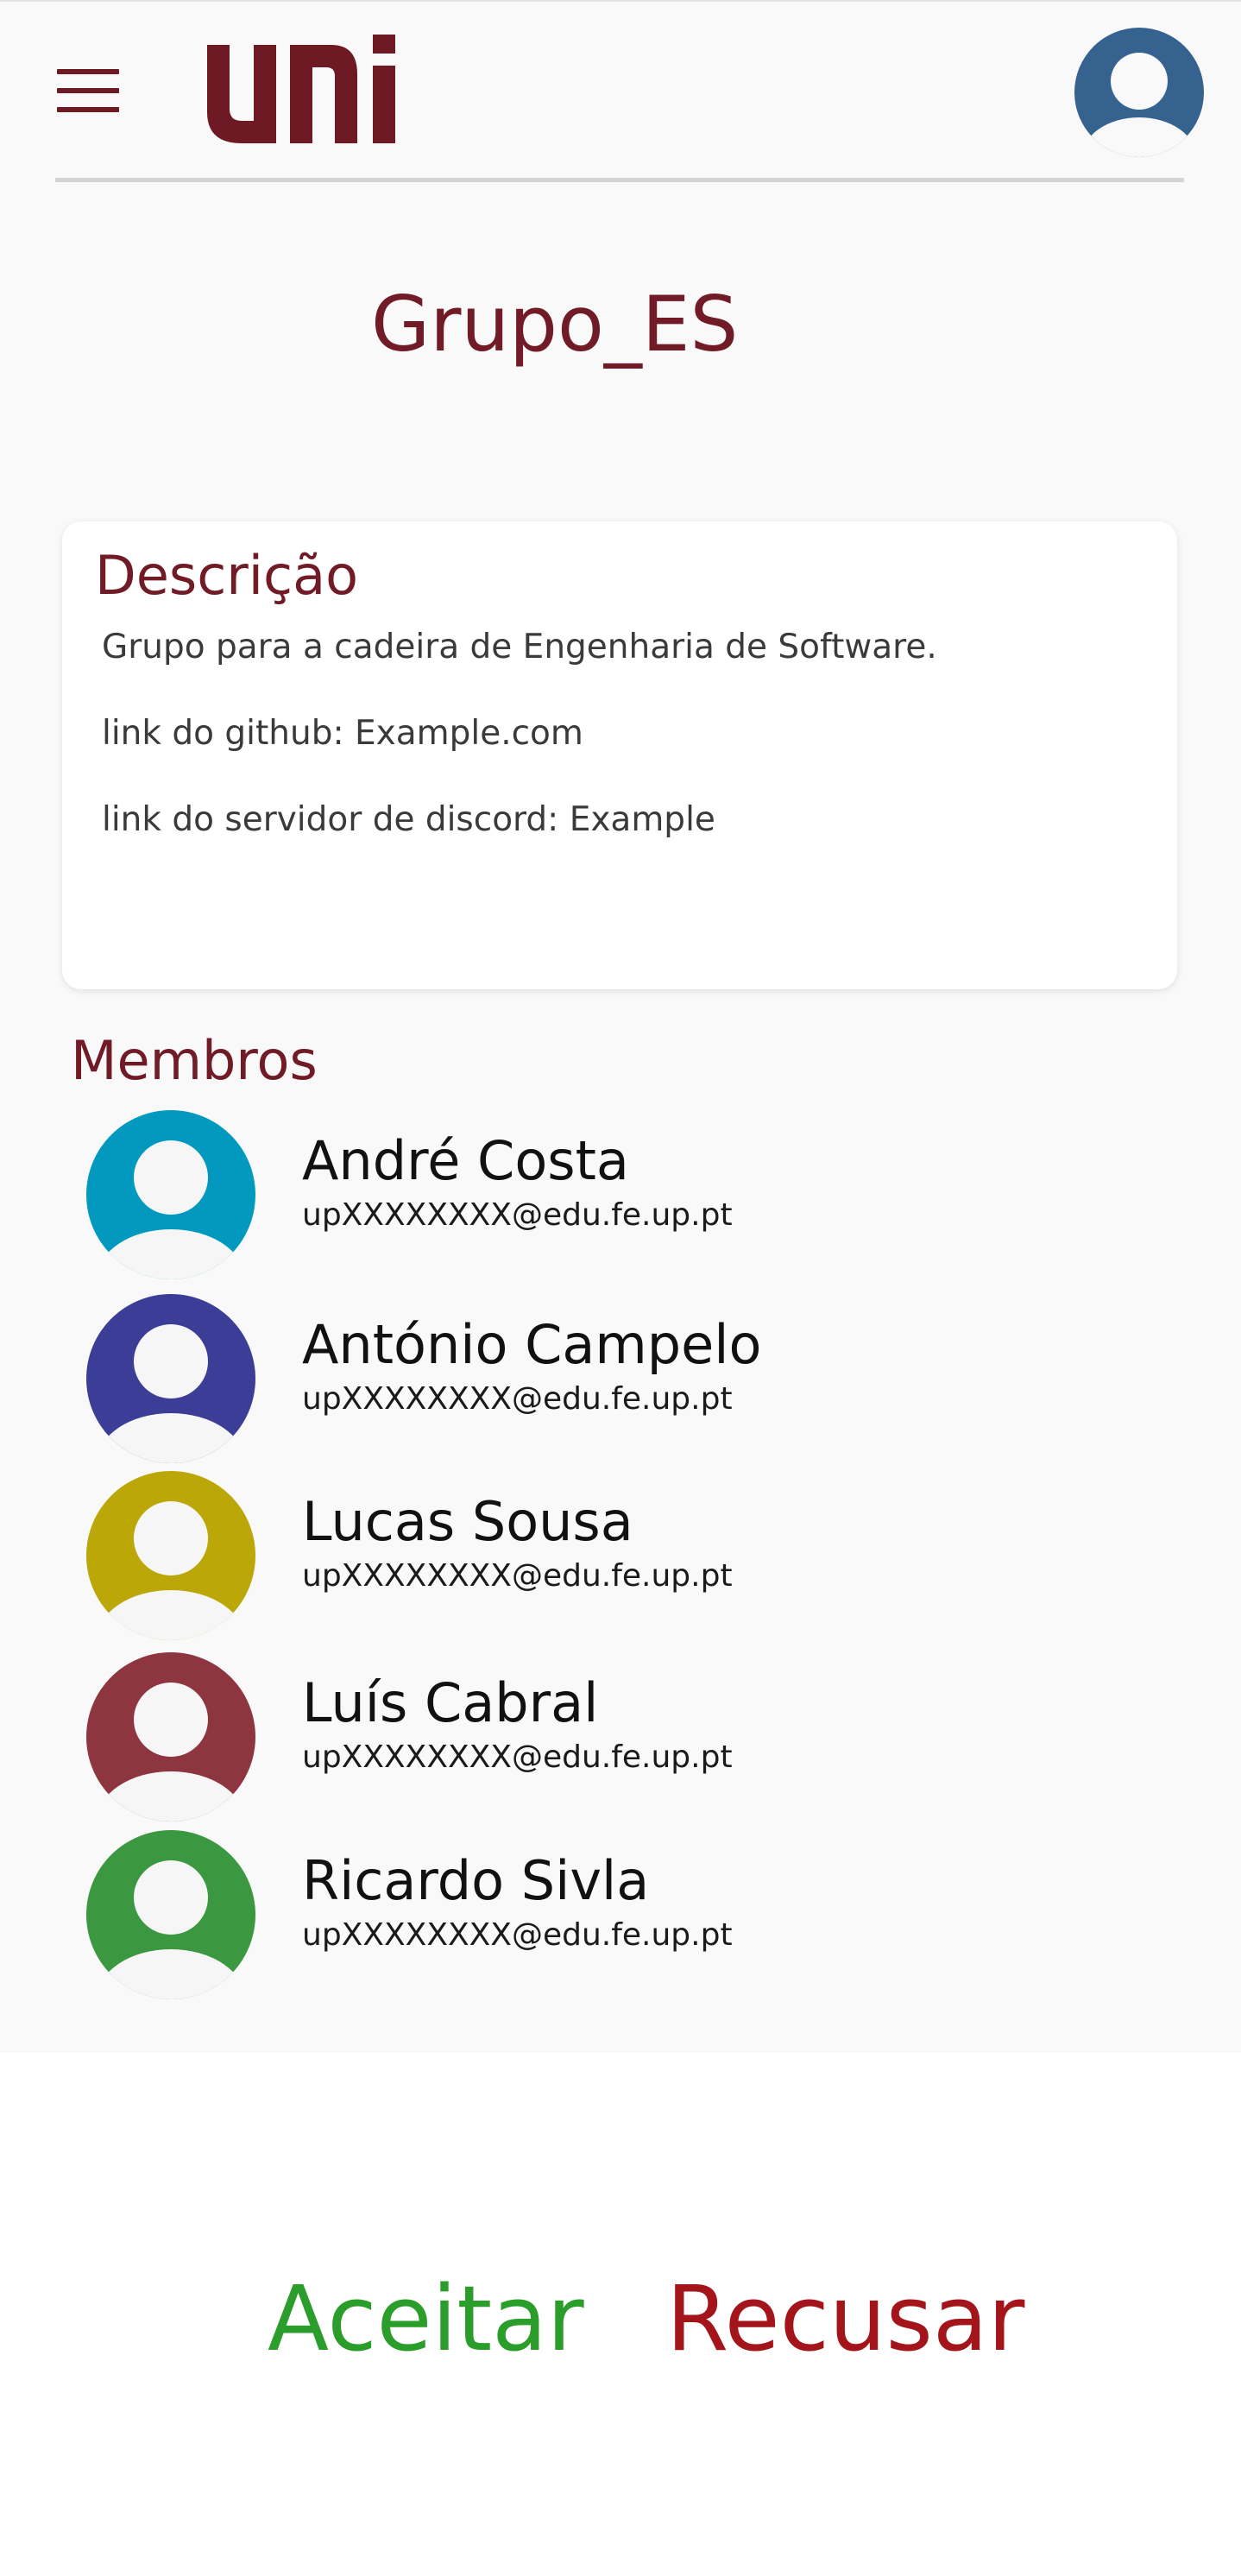  I want to click on user-avatar-icon, so click(1139, 92).